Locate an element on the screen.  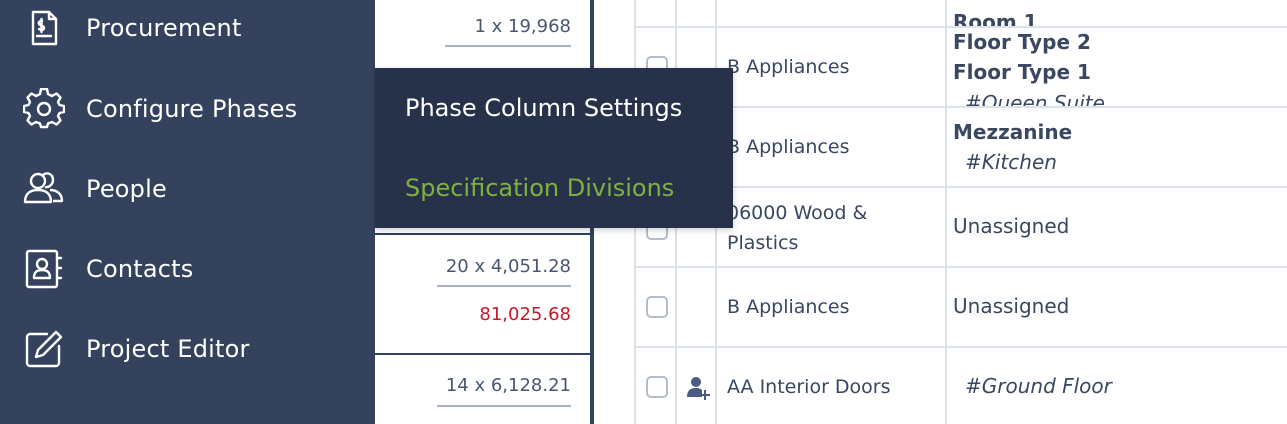
sidebar-item-label: Procurement is located at coordinates (164, 28).